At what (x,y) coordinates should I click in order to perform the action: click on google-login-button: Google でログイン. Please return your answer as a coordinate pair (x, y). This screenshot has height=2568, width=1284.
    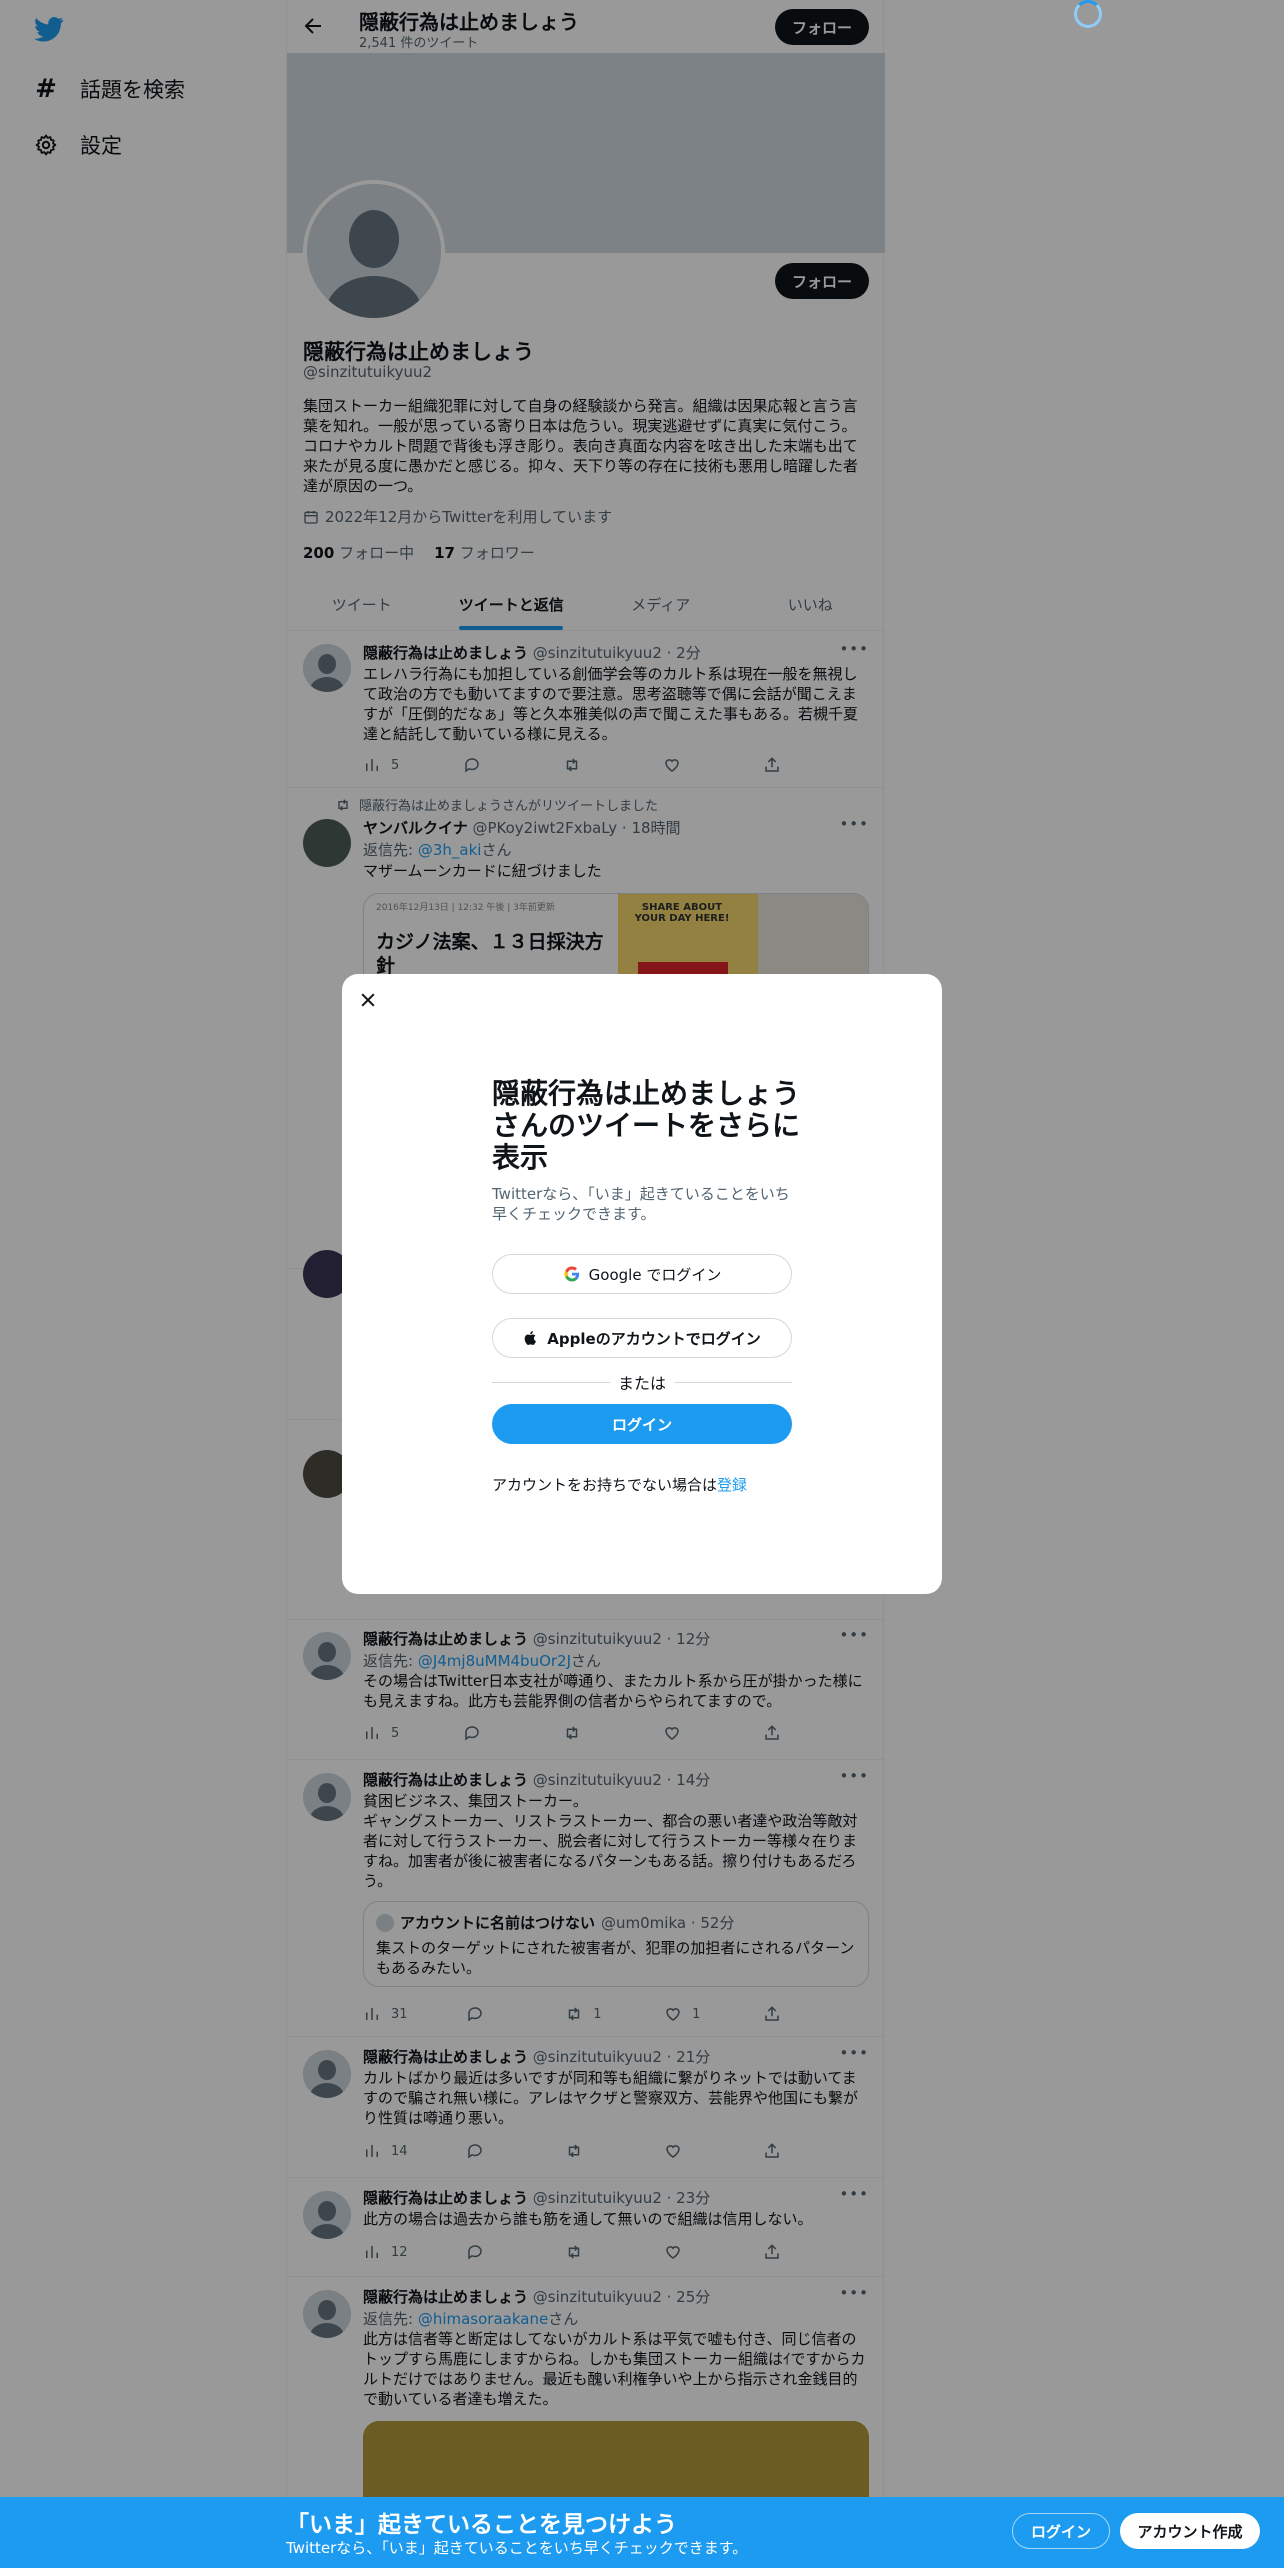
    Looking at the image, I should click on (642, 1274).